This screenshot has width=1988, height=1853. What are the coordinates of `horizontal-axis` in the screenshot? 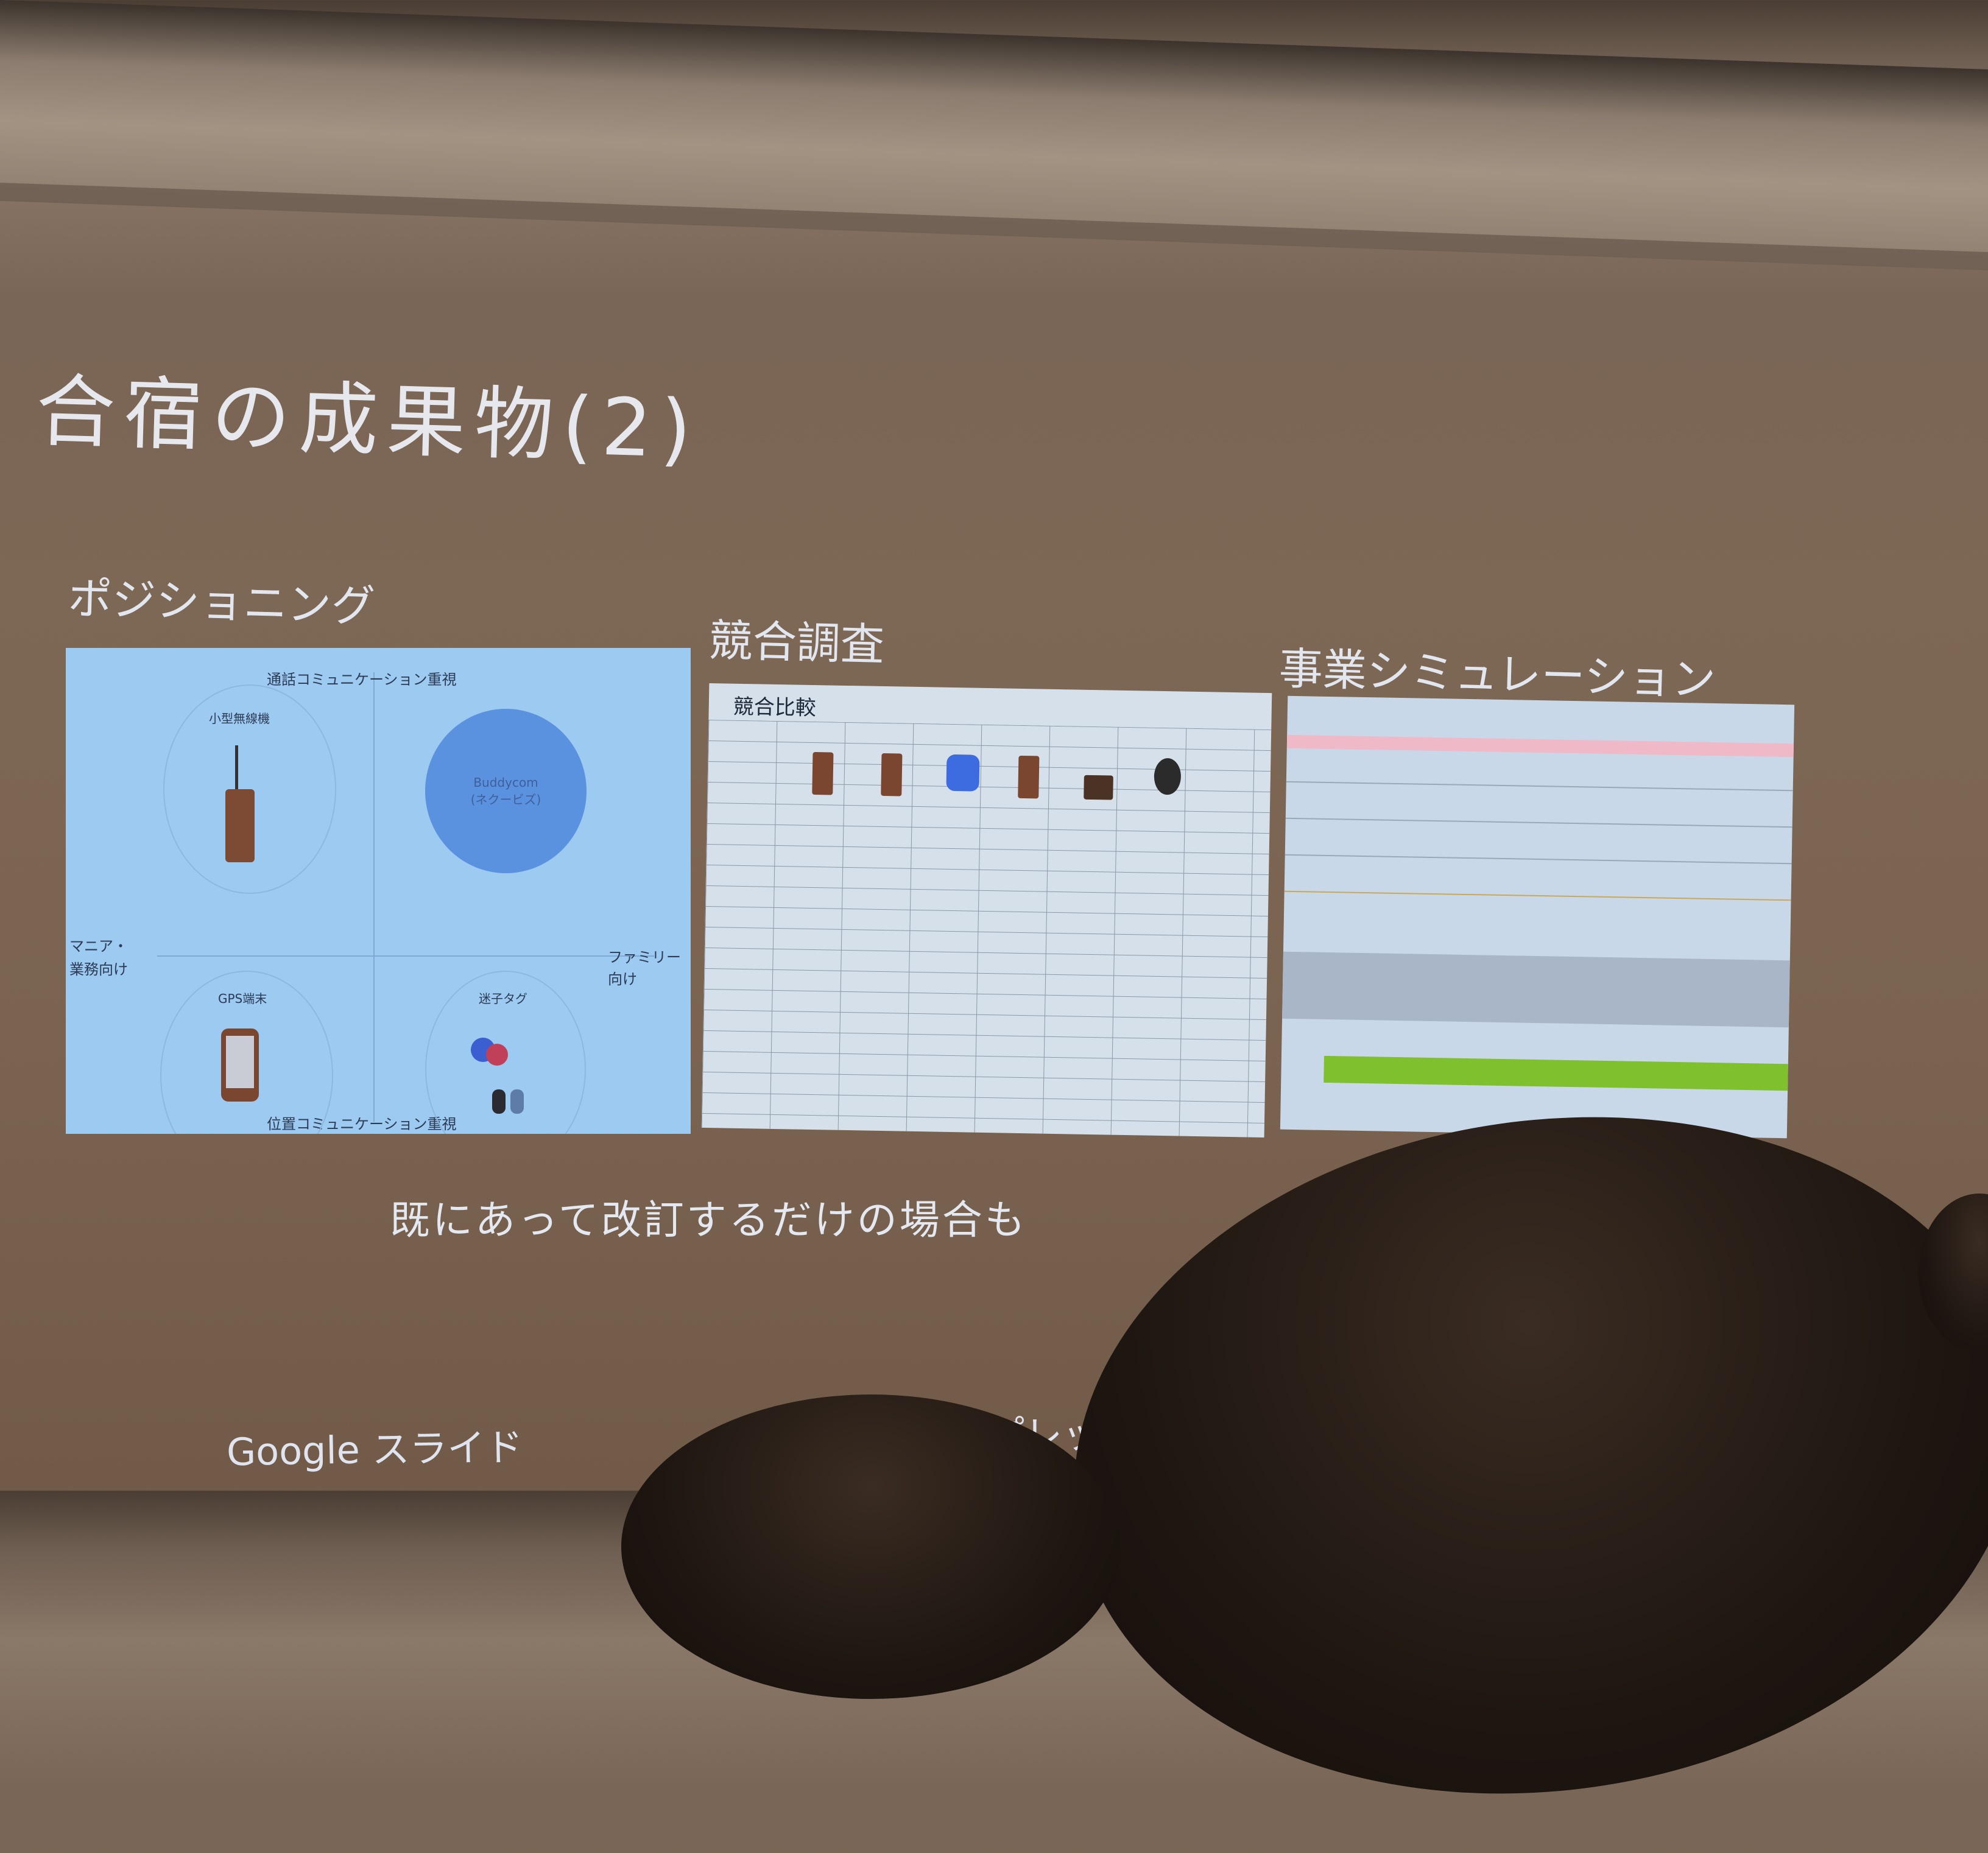 It's located at (405, 956).